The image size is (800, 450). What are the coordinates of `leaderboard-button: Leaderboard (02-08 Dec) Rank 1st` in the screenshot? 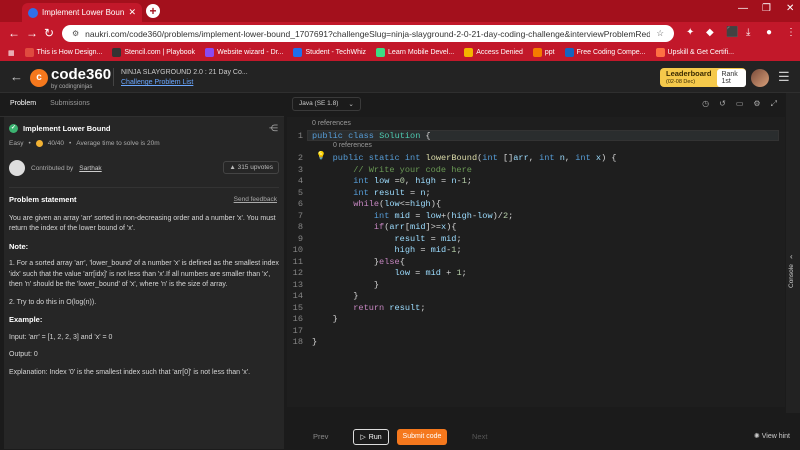 It's located at (703, 77).